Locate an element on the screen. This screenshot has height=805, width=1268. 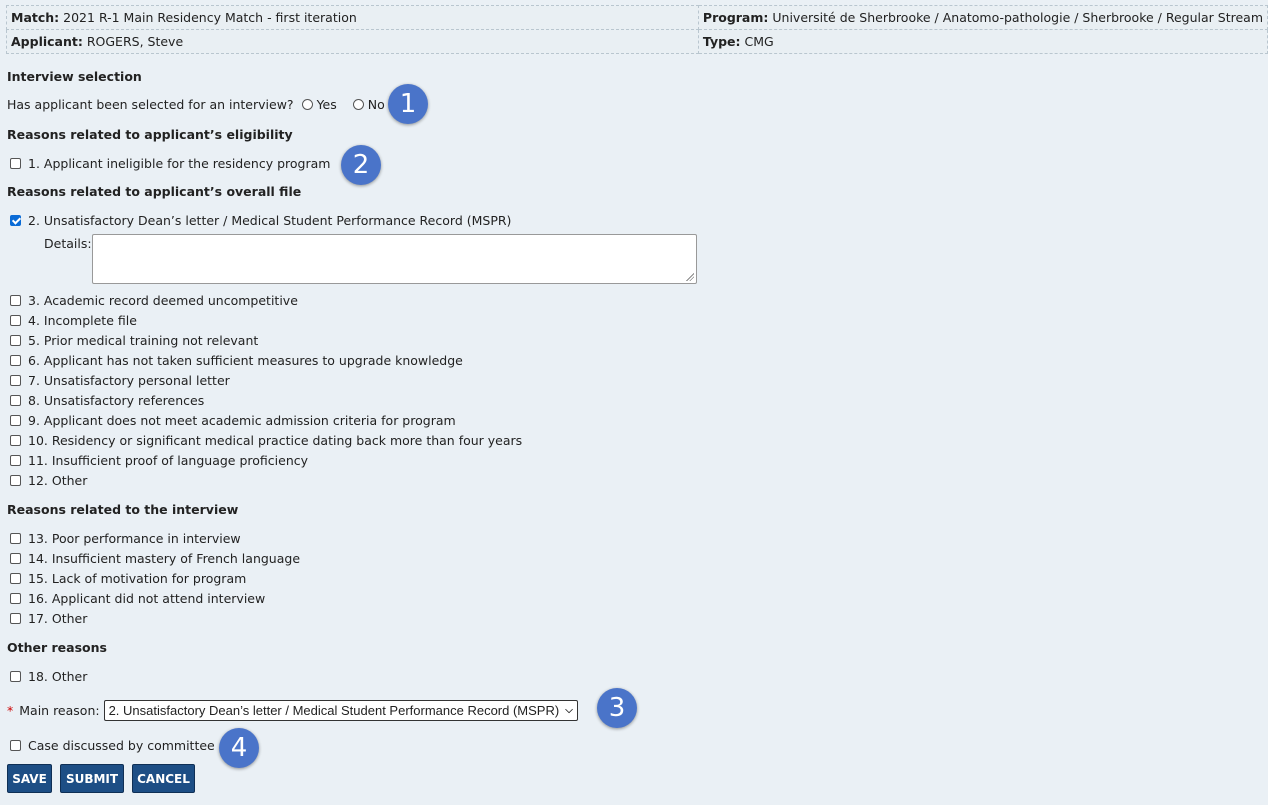
reason-label: 16. Applicant did not attend interview is located at coordinates (147, 598).